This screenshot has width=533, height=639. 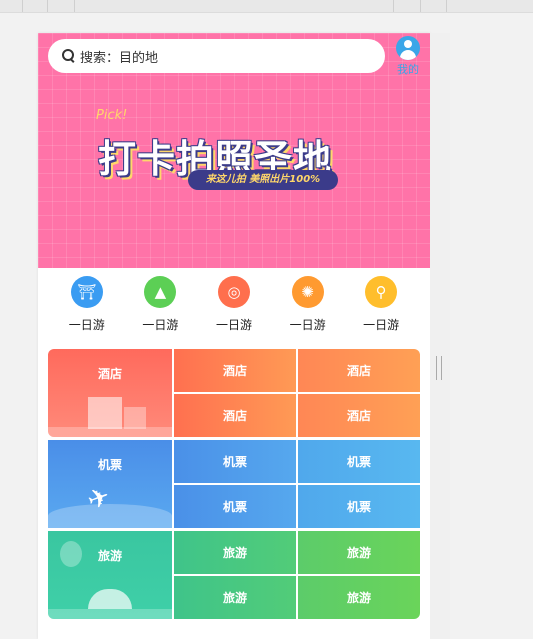 I want to click on profile-label: 我的, so click(x=408, y=69).